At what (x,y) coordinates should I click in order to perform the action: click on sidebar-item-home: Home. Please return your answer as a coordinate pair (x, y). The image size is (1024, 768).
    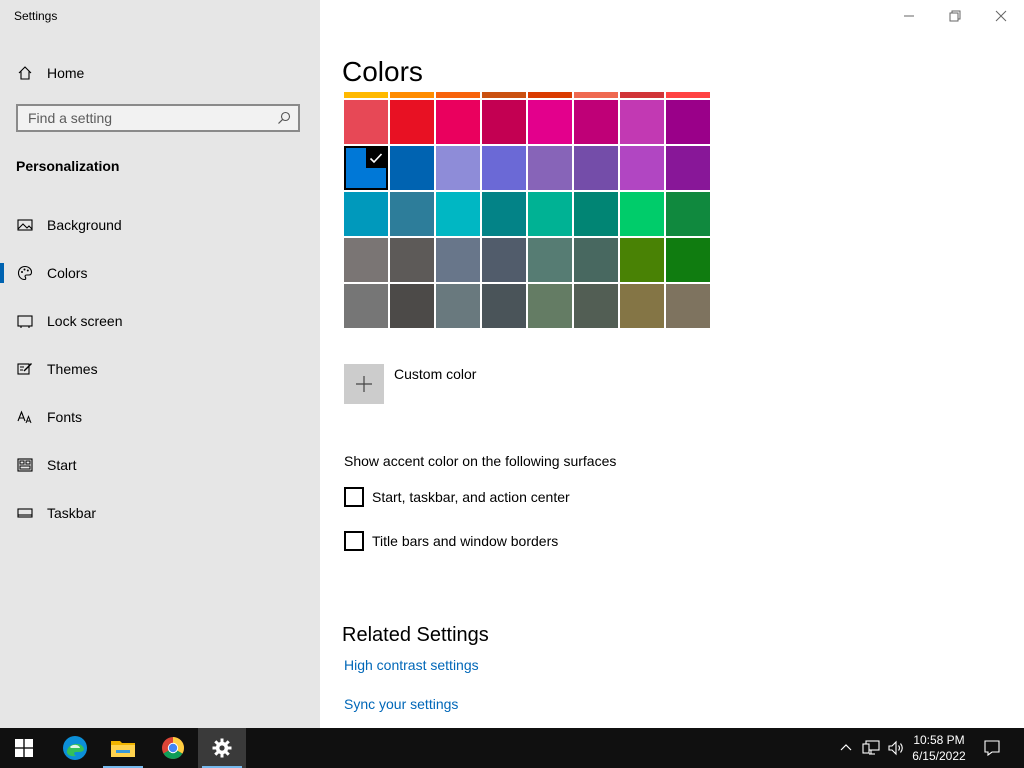
    Looking at the image, I should click on (160, 73).